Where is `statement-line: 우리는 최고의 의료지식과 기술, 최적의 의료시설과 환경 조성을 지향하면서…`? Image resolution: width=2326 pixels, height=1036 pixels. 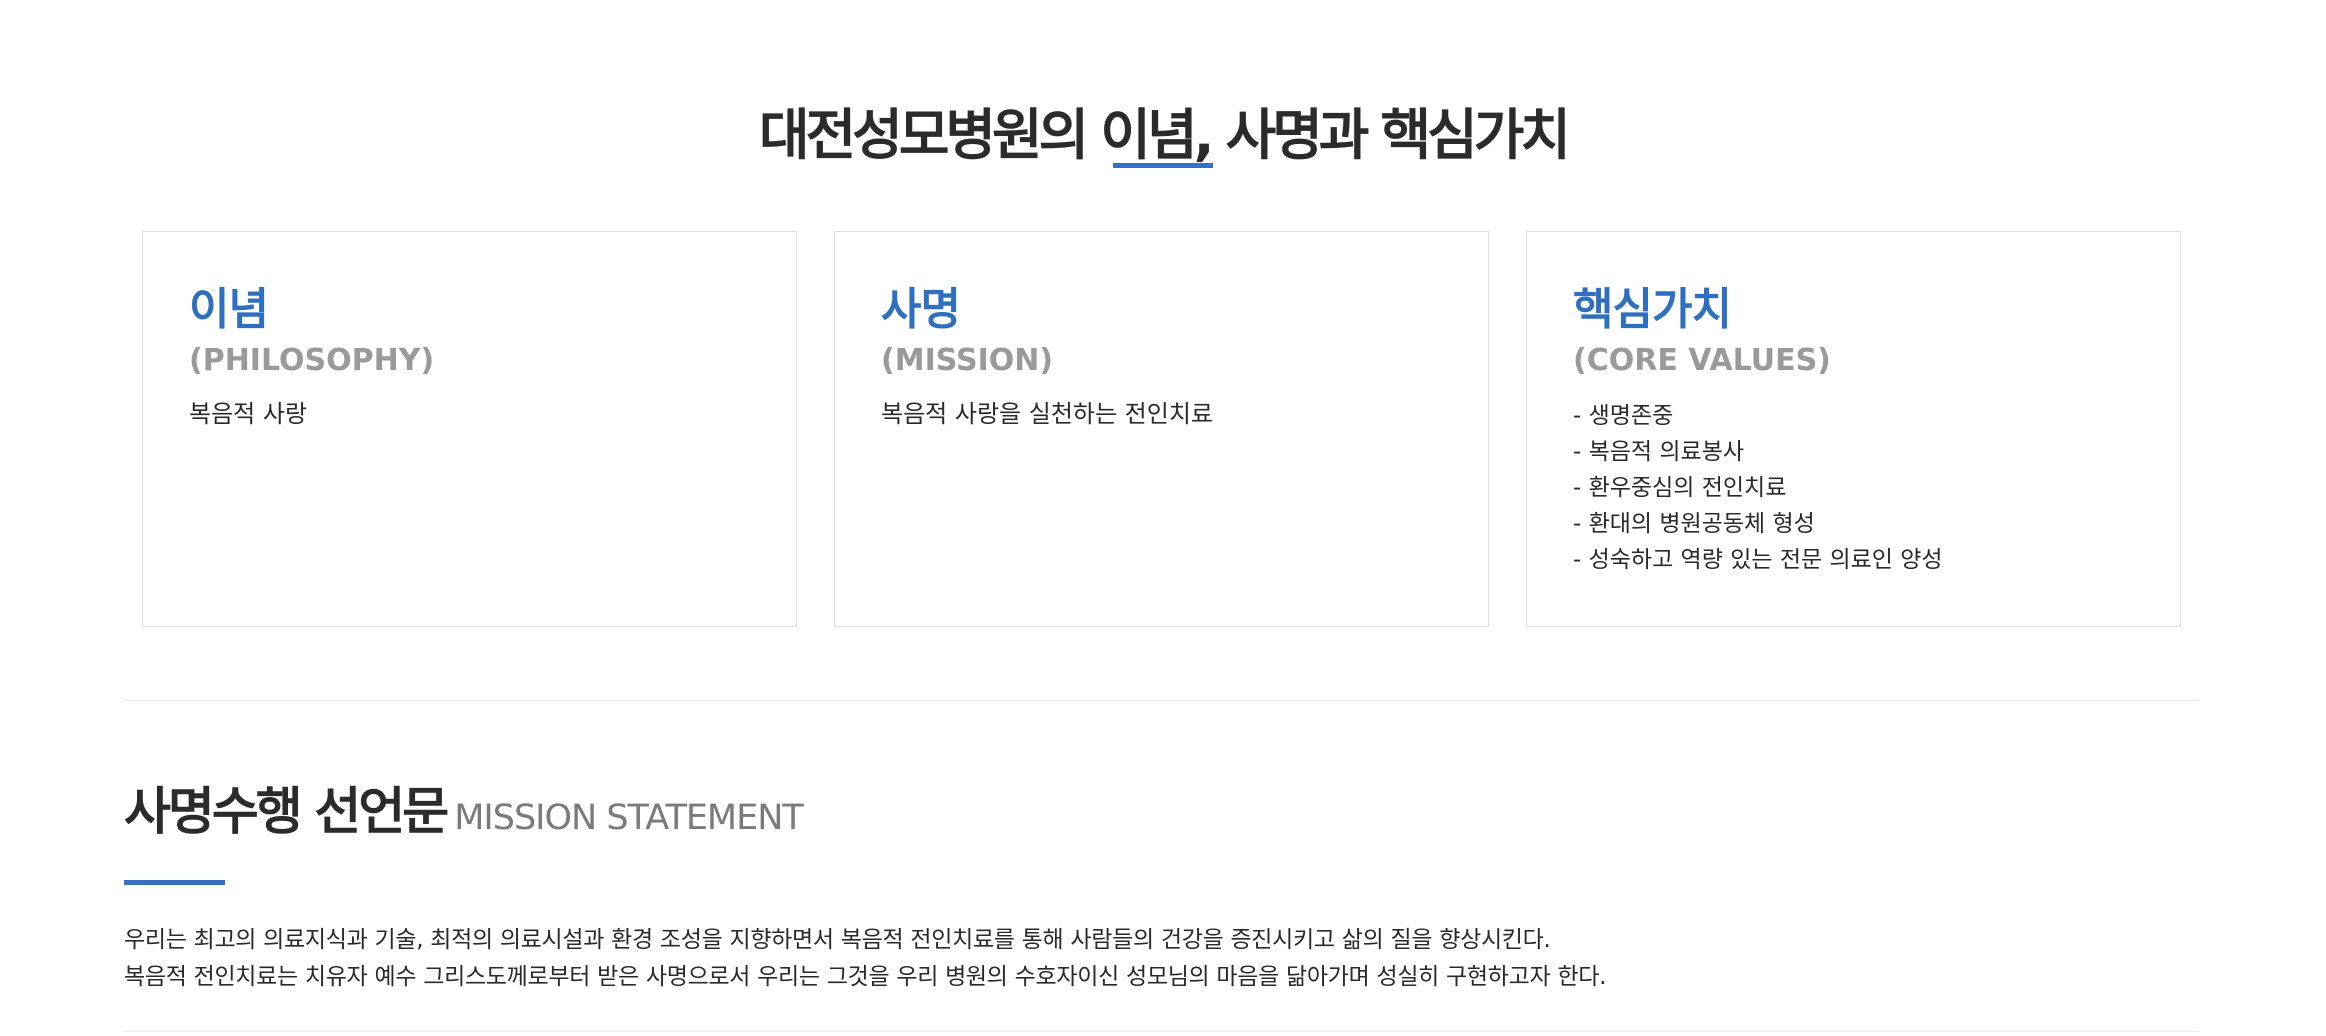 statement-line: 우리는 최고의 의료지식과 기술, 최적의 의료시설과 환경 조성을 지향하면서… is located at coordinates (837, 940).